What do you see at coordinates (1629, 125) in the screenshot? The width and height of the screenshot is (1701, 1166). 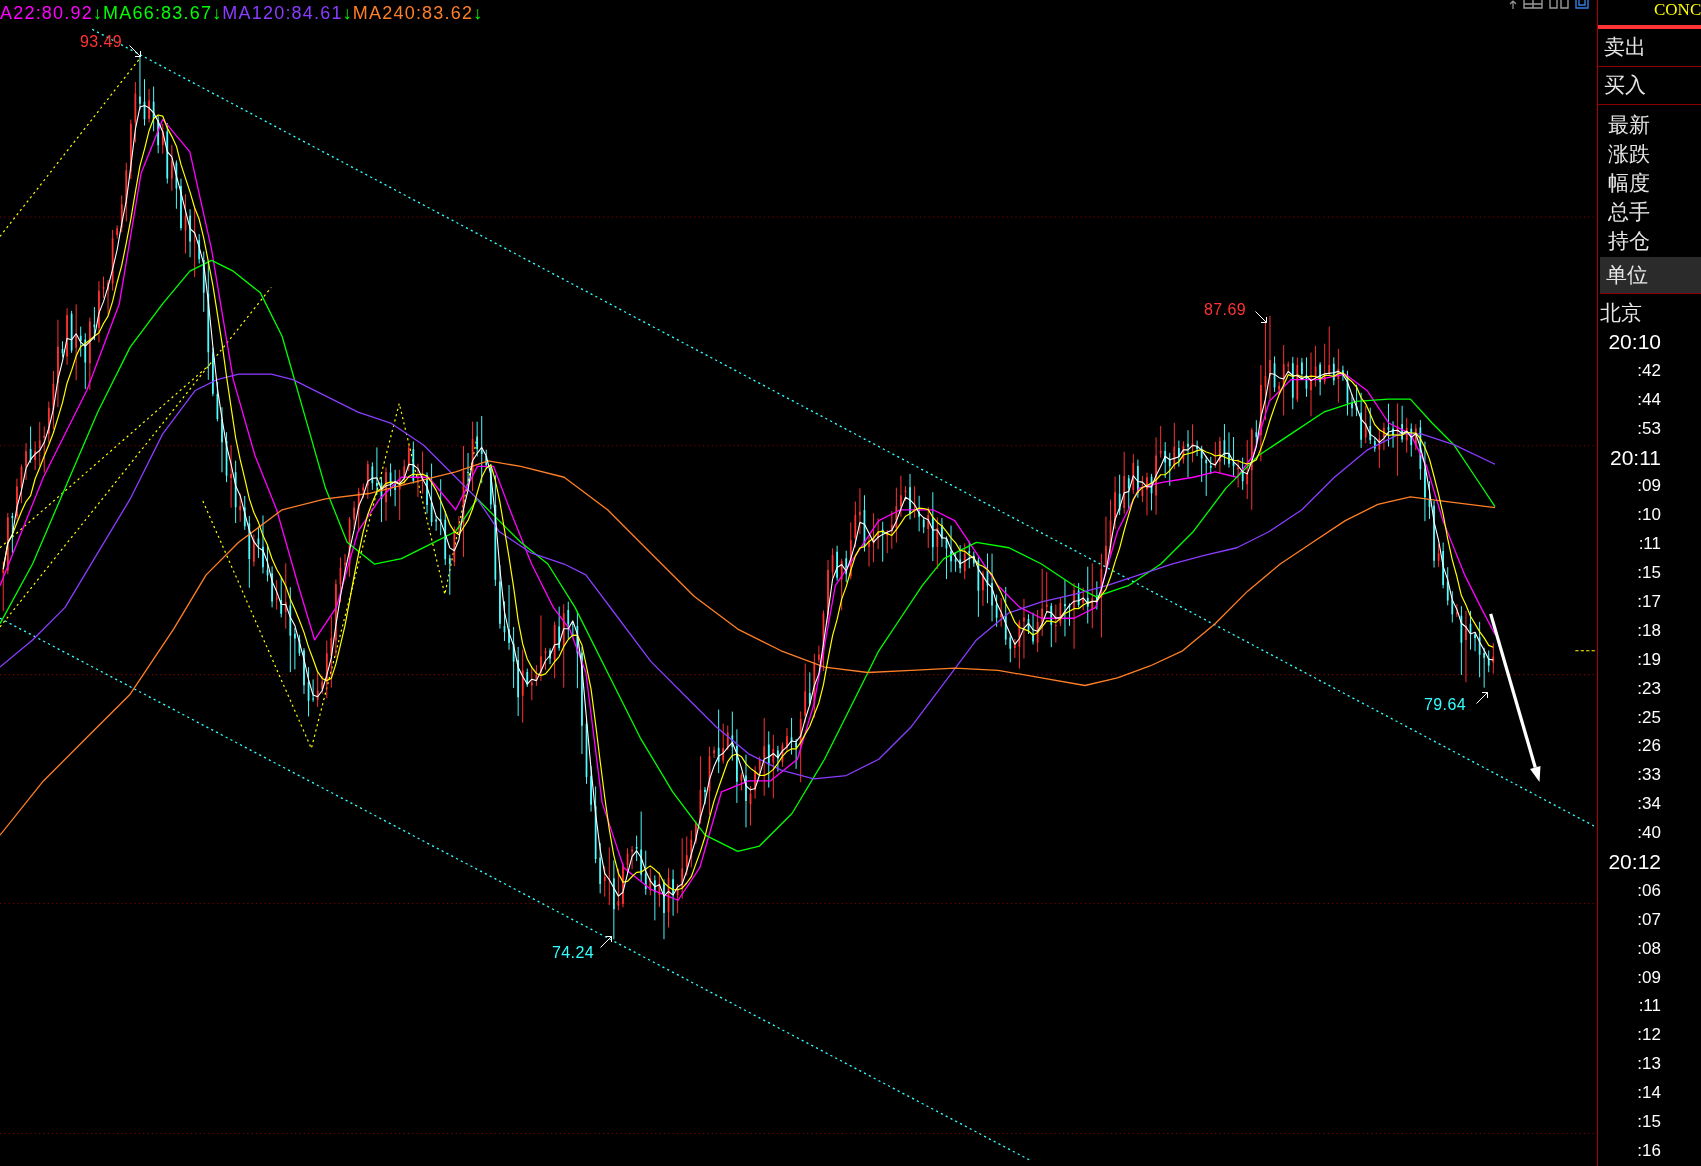 I see `field-label: 最新` at bounding box center [1629, 125].